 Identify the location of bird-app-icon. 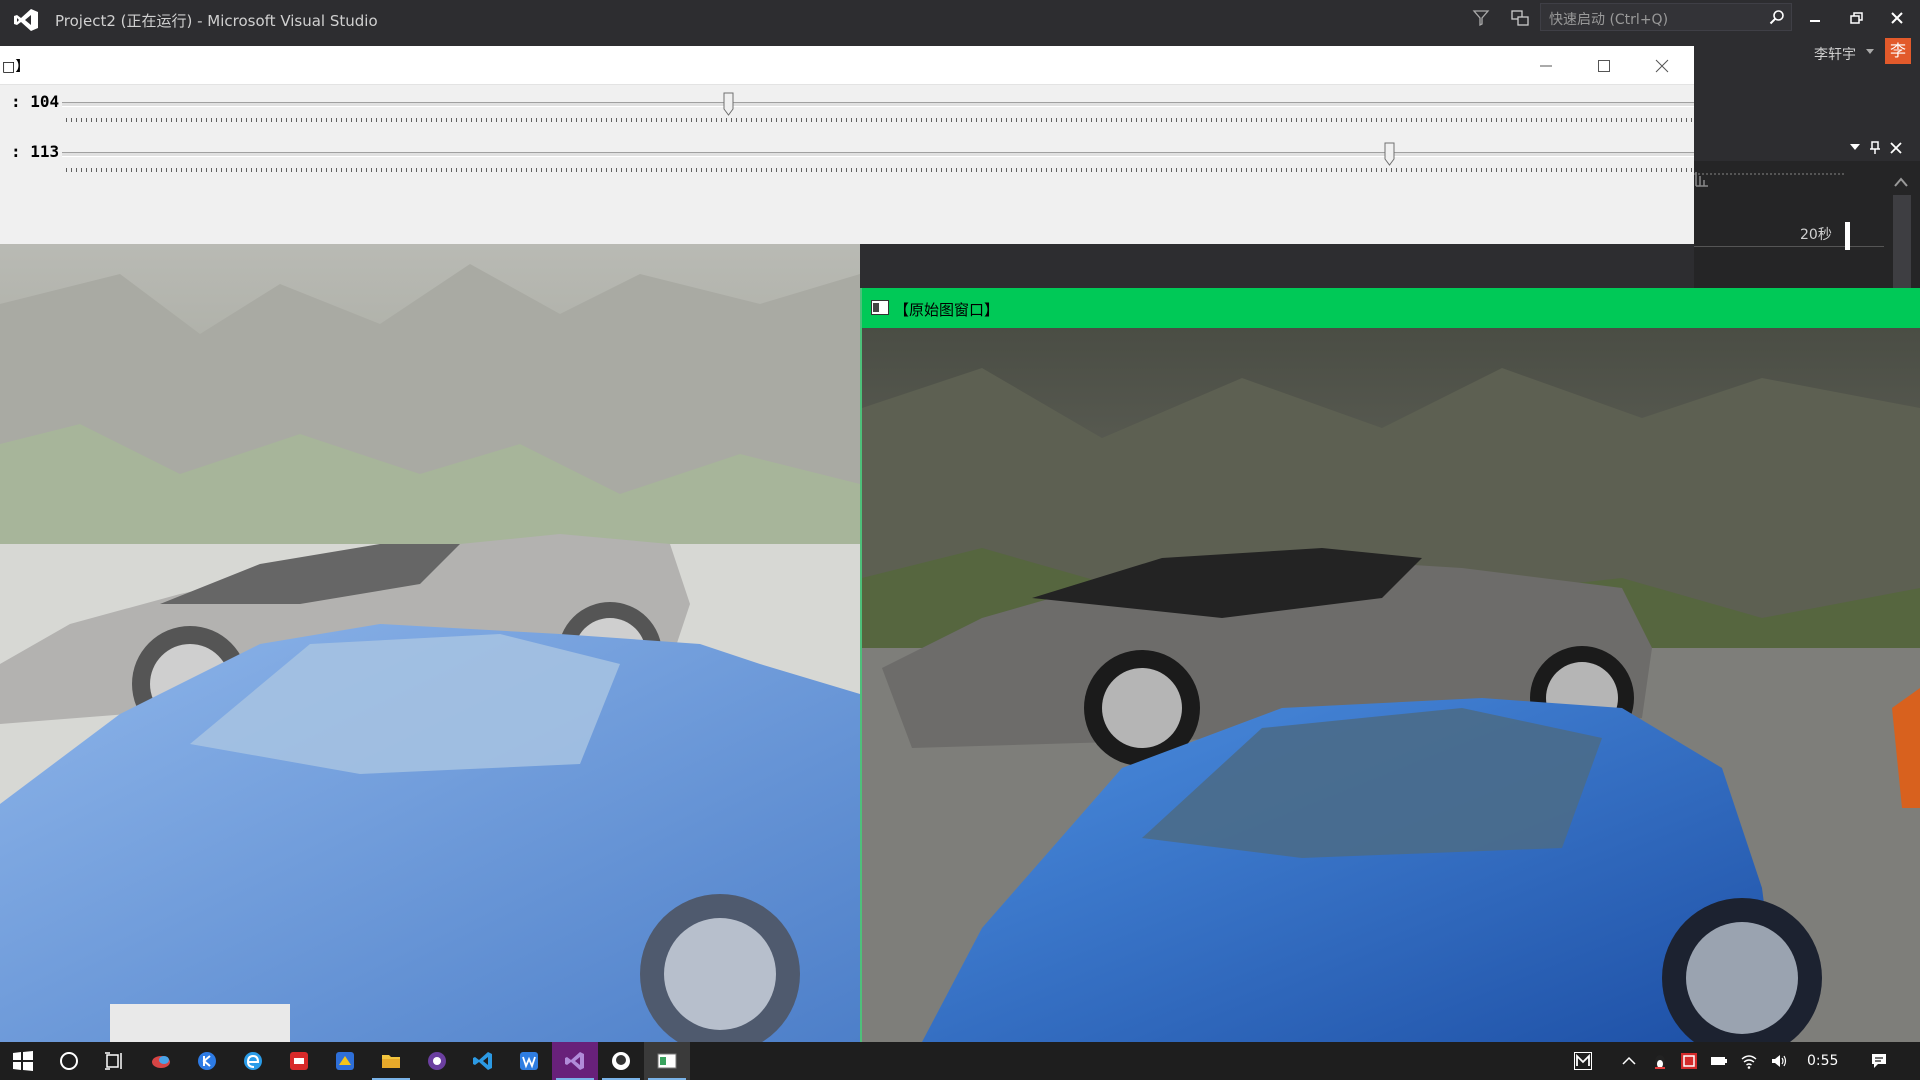
(161, 1062).